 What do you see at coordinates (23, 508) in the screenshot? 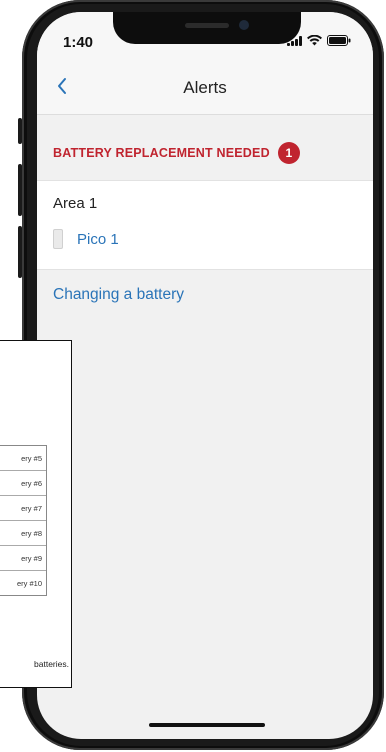
I see `battery-table-row: ery #7` at bounding box center [23, 508].